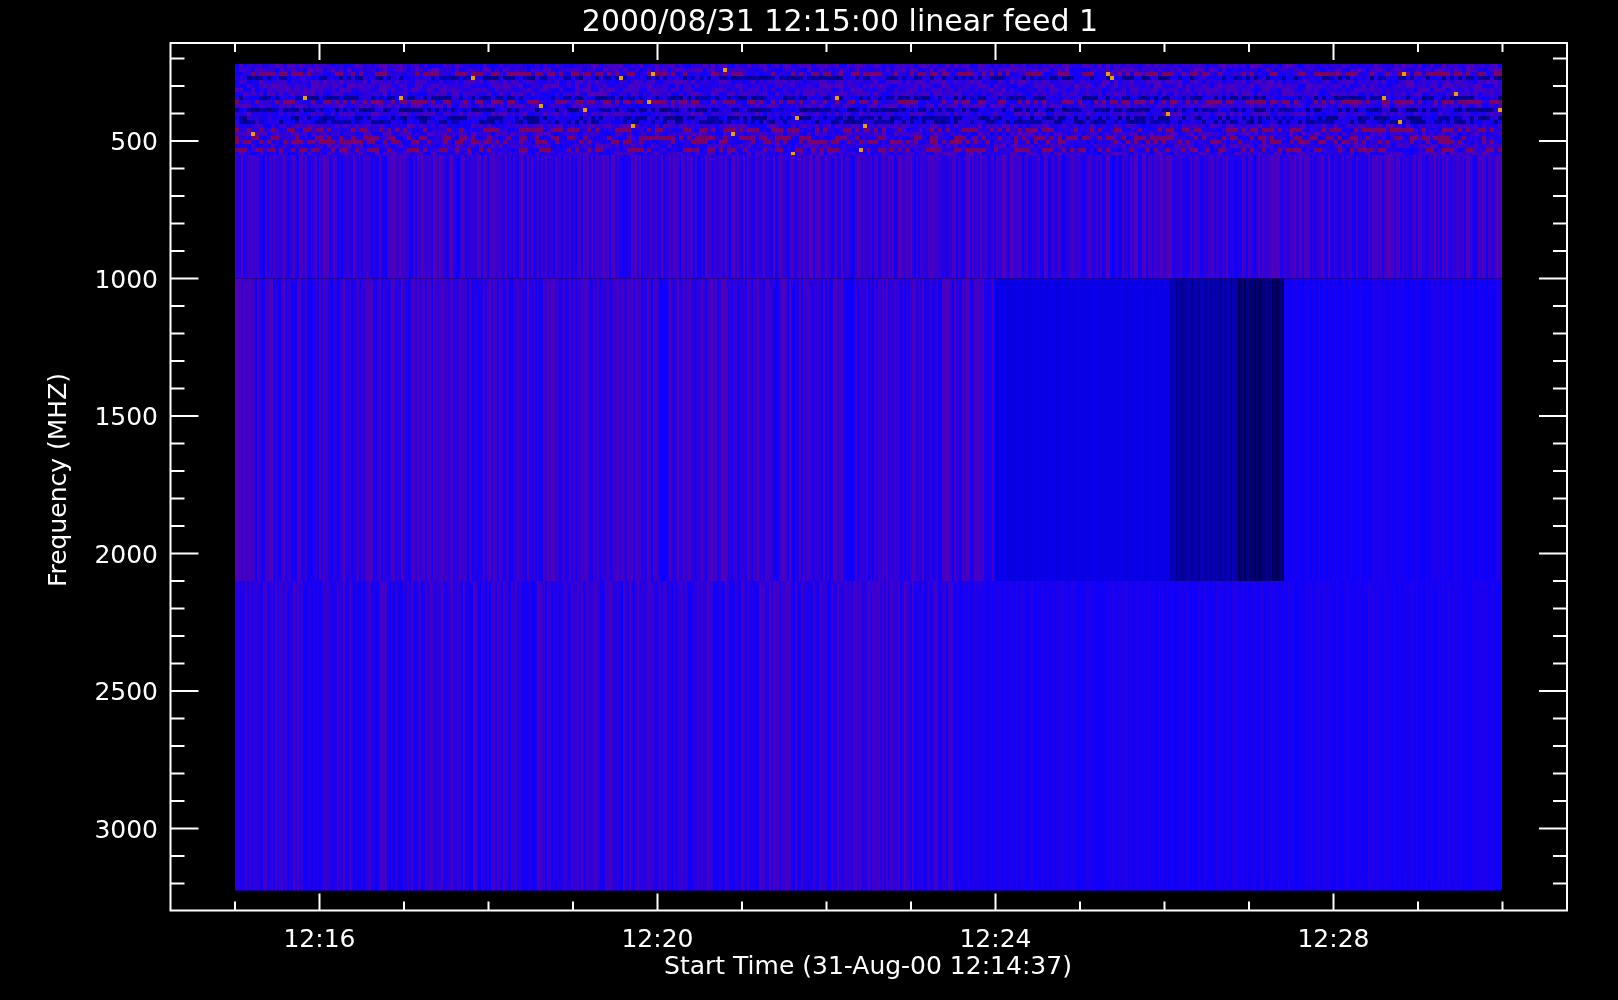 The height and width of the screenshot is (1000, 1618). What do you see at coordinates (126, 416) in the screenshot?
I see `y-tick-label: 1500` at bounding box center [126, 416].